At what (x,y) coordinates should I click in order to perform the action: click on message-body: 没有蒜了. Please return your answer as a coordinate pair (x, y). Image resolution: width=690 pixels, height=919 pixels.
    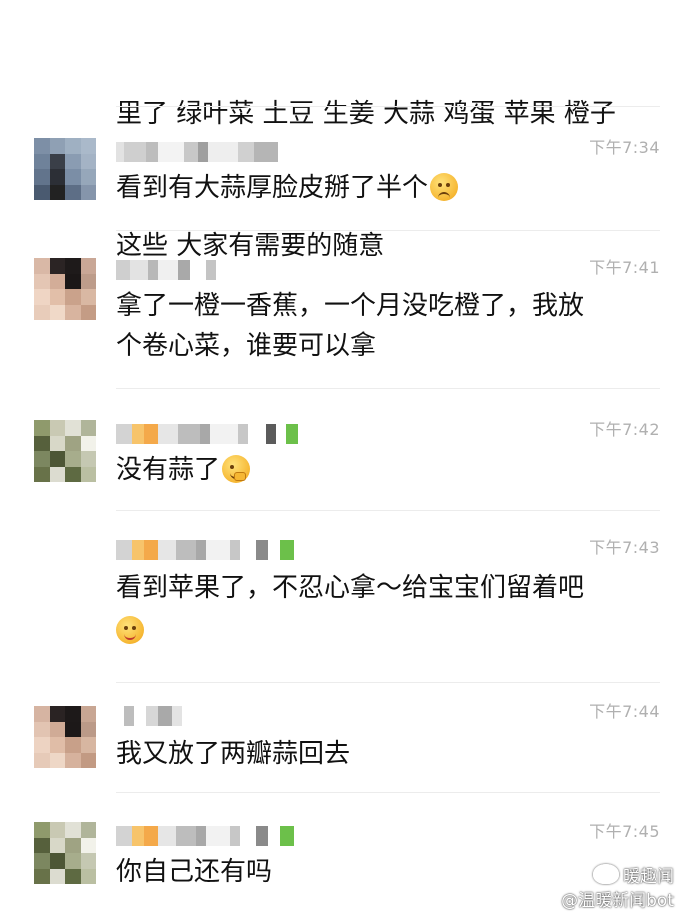
    Looking at the image, I should click on (168, 470).